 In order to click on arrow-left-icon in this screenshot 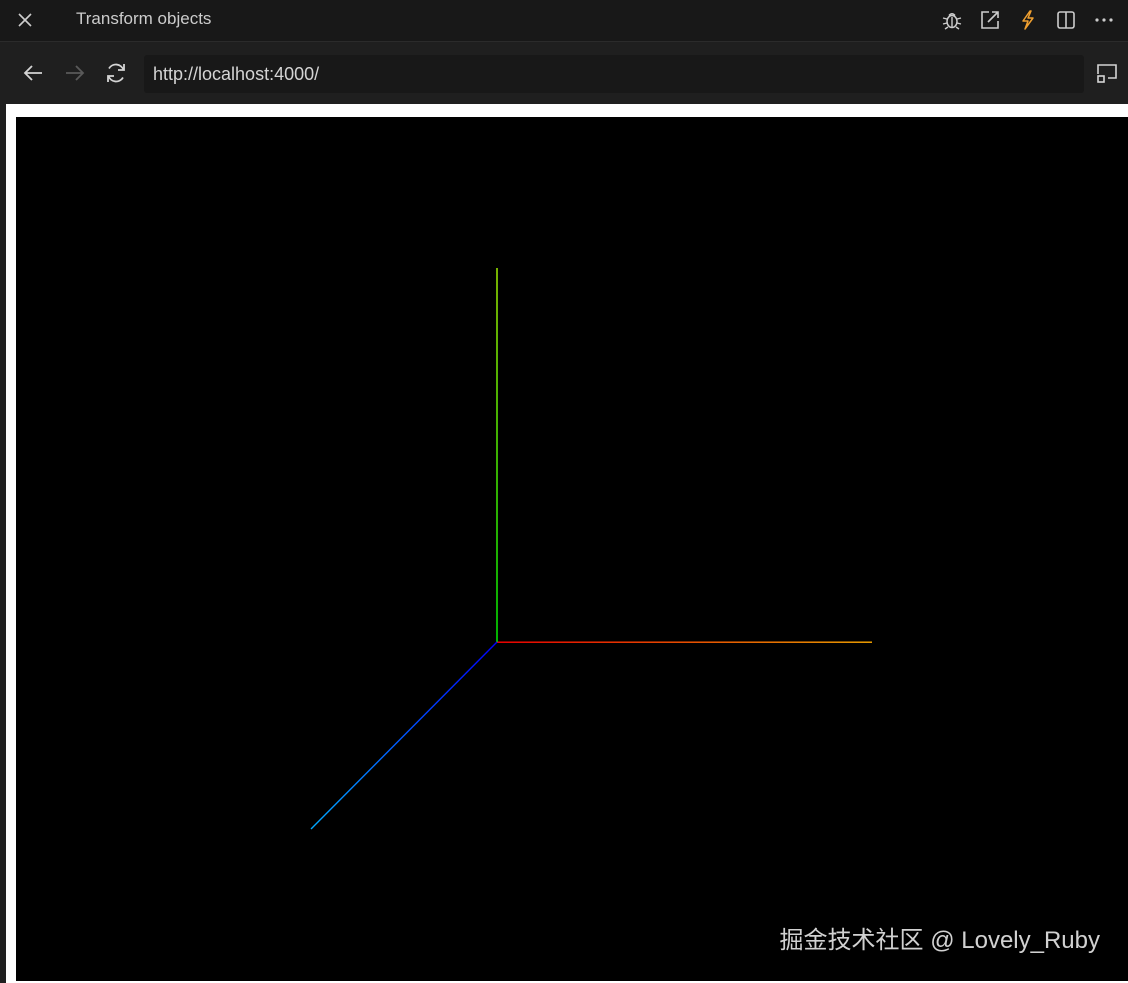, I will do `click(33, 73)`.